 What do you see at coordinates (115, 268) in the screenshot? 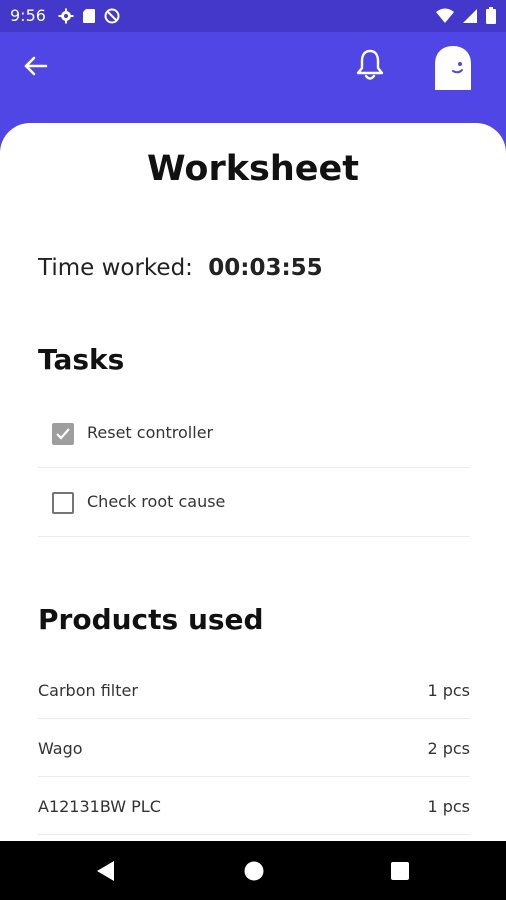
I see `time-worked-label: Time worked:` at bounding box center [115, 268].